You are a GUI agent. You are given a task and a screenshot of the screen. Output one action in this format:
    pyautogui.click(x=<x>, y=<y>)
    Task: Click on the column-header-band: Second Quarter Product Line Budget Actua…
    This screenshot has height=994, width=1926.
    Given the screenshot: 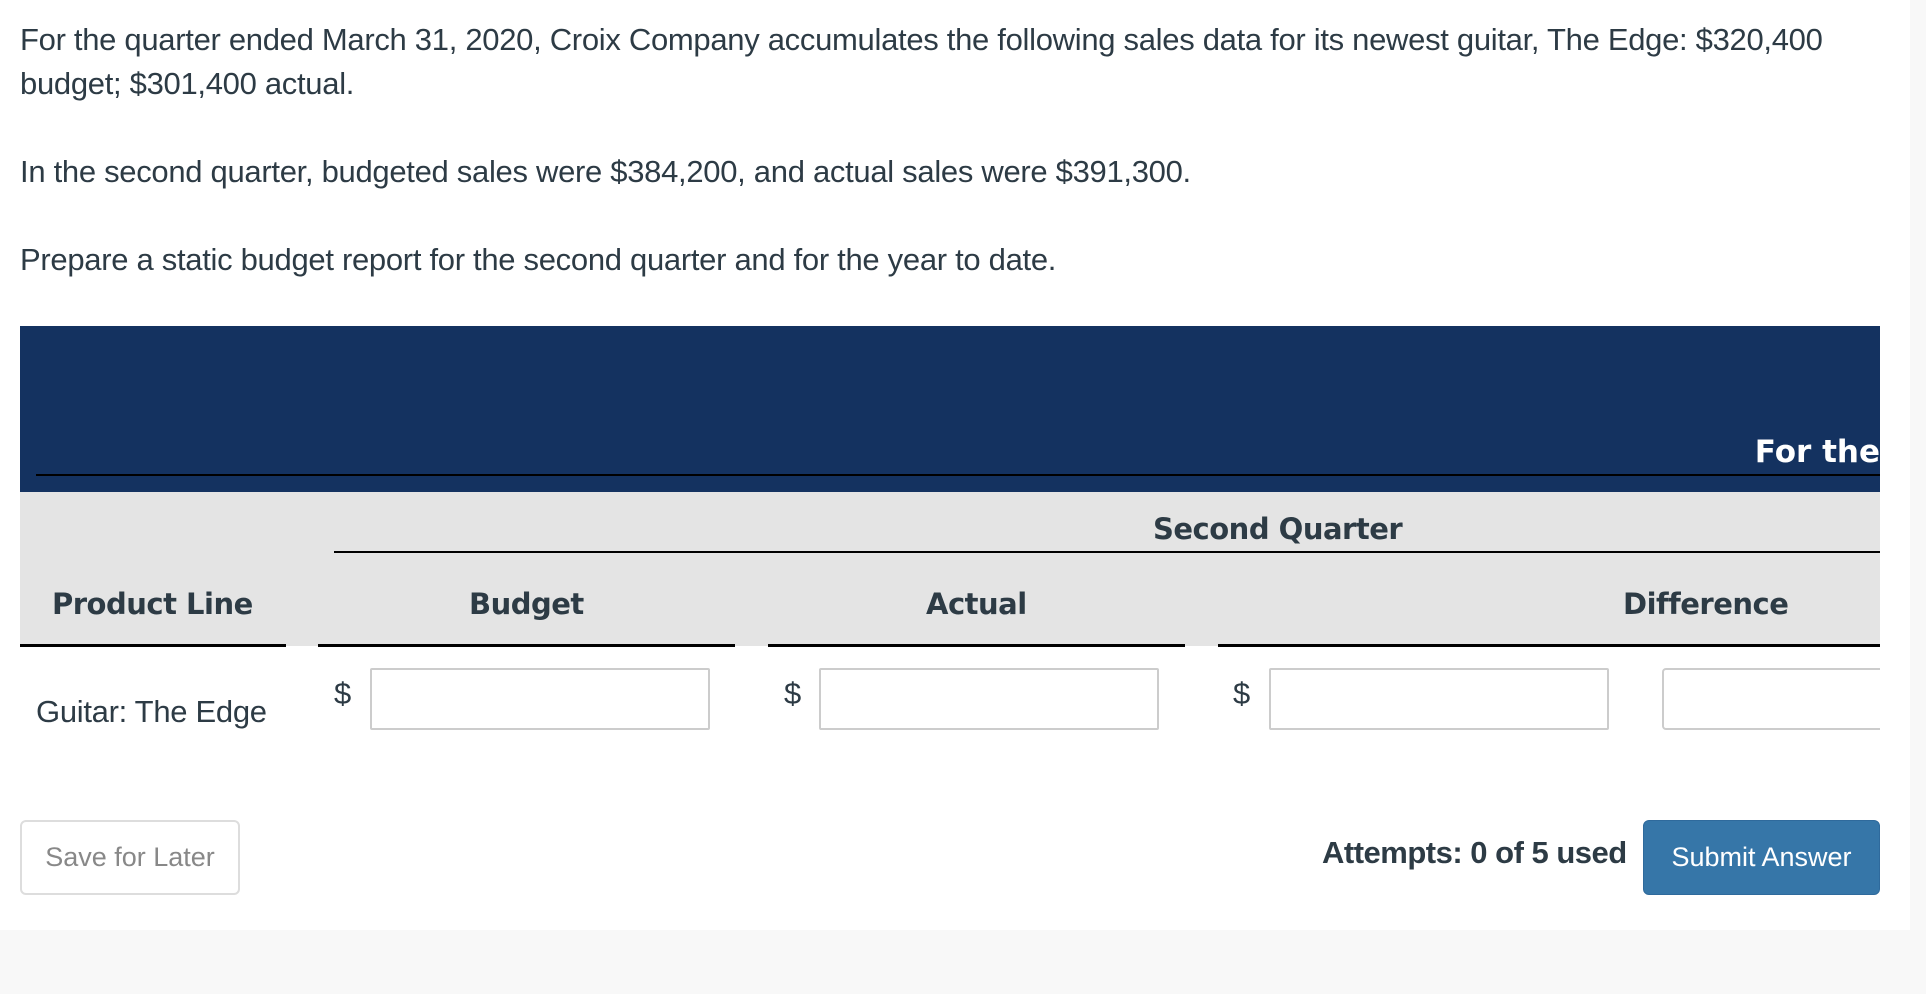 What is the action you would take?
    pyautogui.click(x=950, y=569)
    